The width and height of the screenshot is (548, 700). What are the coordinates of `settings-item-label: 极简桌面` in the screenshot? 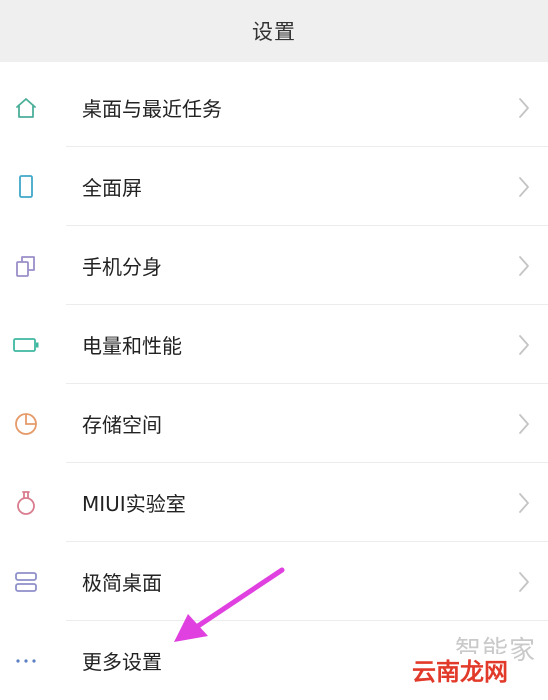 It's located at (122, 583).